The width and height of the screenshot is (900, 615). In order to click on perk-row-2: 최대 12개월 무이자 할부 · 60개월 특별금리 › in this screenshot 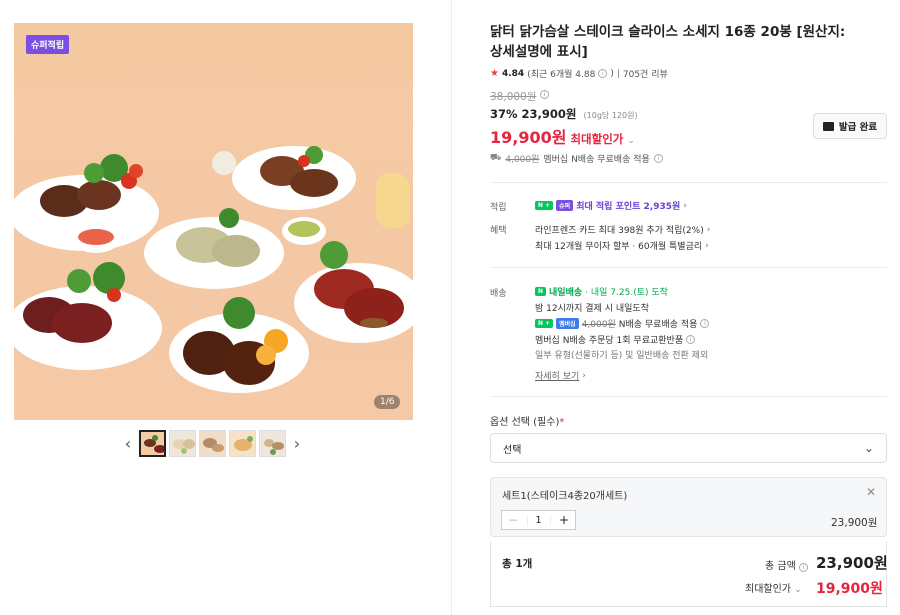, I will do `click(622, 246)`.